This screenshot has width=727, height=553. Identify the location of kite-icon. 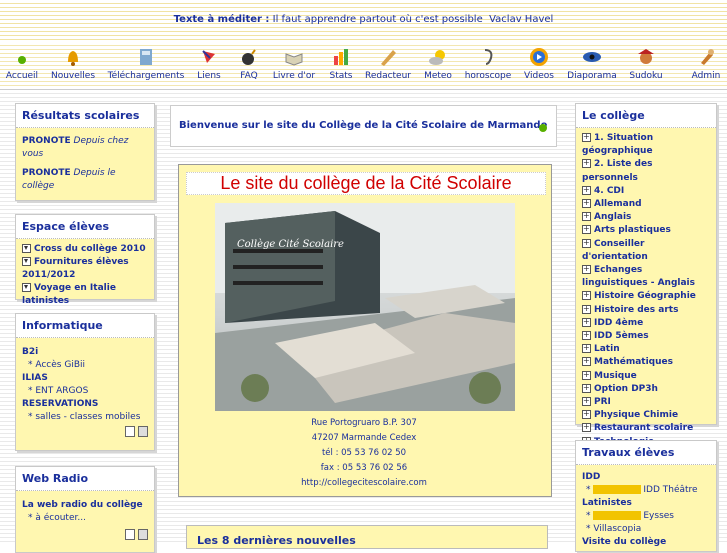
(208, 56).